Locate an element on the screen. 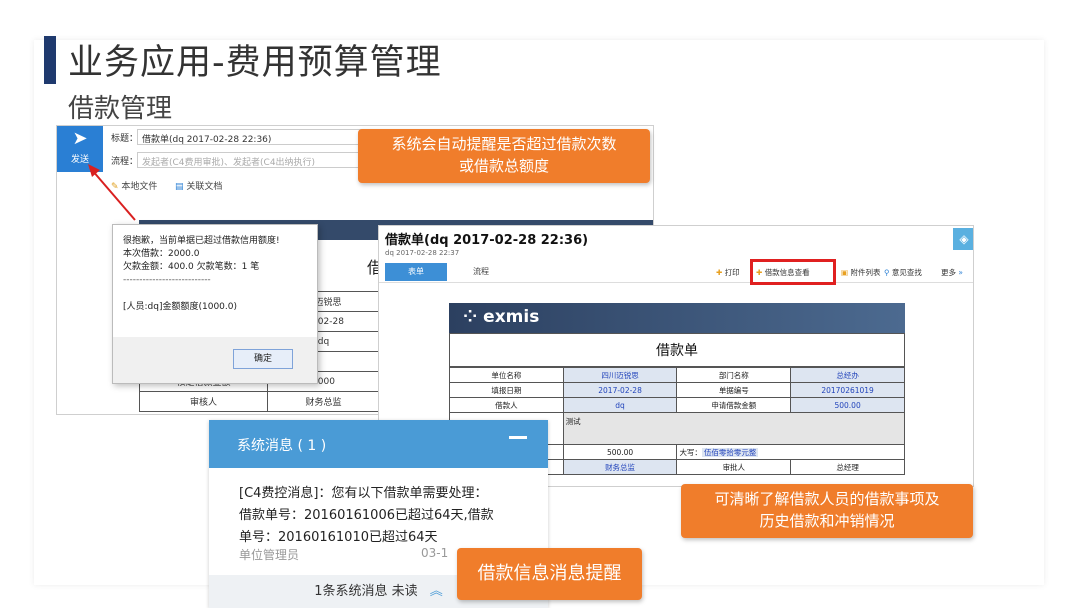  unread-count: 1条系统消息 未读 is located at coordinates (366, 591).